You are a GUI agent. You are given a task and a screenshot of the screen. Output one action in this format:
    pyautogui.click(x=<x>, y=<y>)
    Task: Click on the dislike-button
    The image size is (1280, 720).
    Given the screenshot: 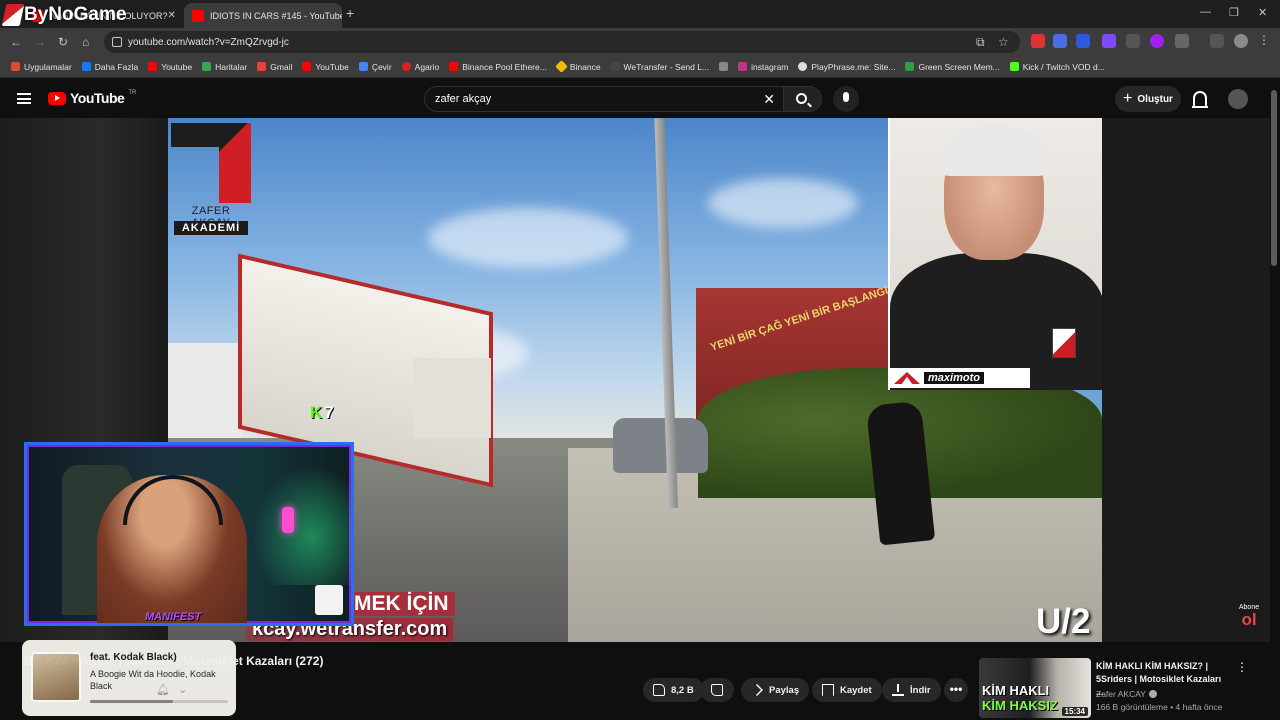 What is the action you would take?
    pyautogui.click(x=717, y=690)
    